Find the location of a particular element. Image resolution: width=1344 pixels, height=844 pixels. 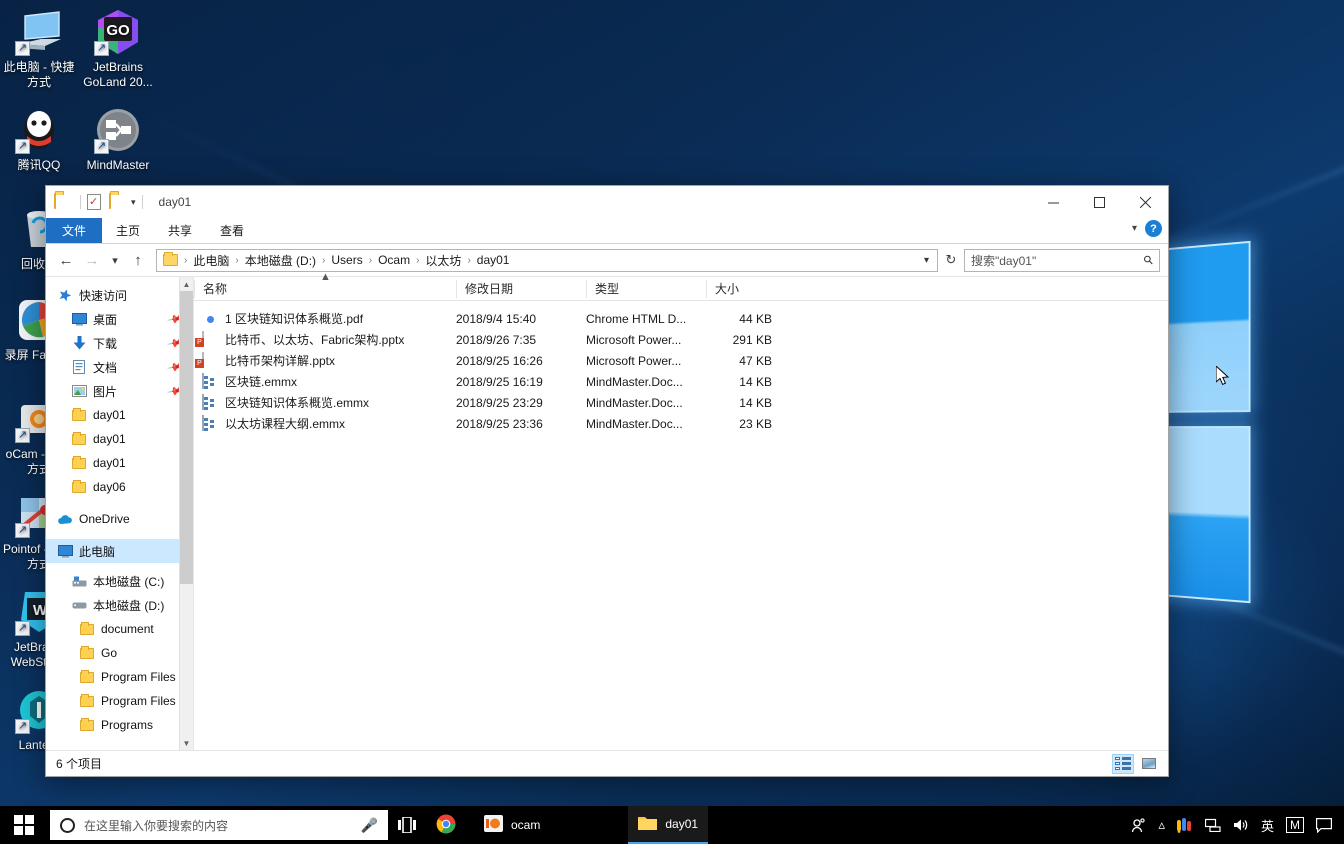

tab-view: 查看 is located at coordinates (232, 230).